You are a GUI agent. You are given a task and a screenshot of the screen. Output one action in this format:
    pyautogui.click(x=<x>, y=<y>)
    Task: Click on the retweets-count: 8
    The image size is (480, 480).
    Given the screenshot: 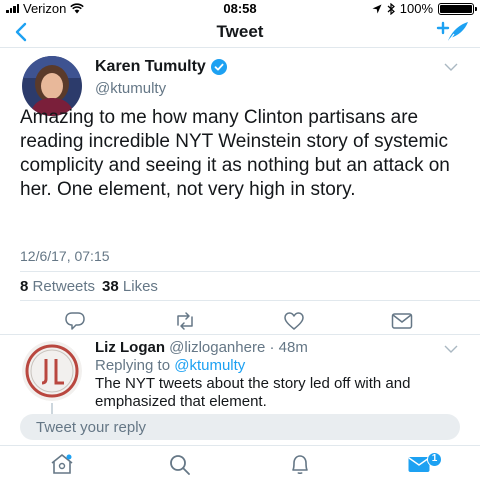 What is the action you would take?
    pyautogui.click(x=24, y=286)
    